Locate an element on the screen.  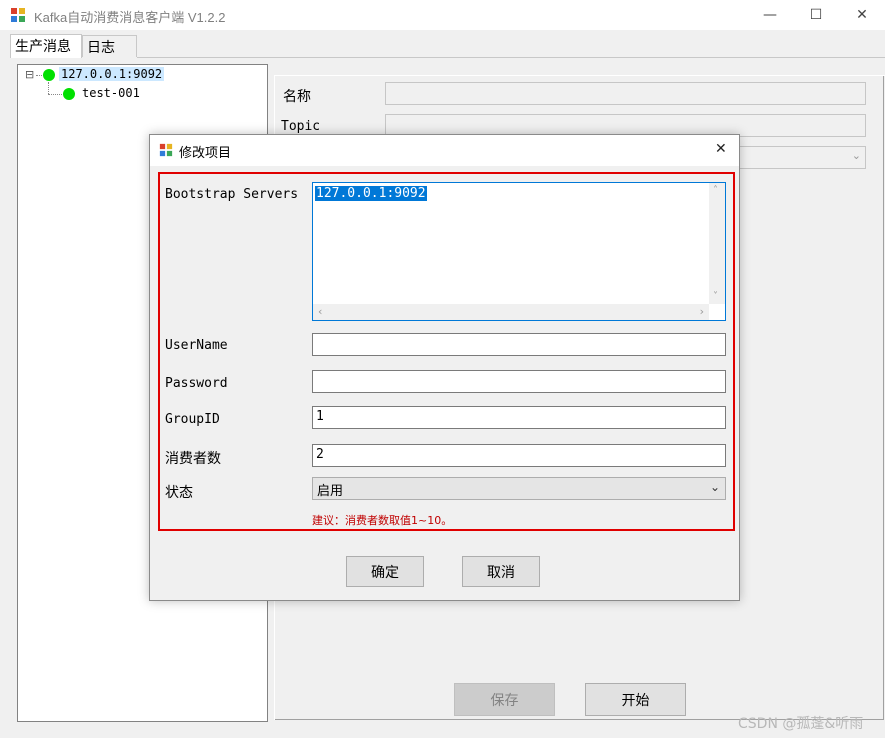
scroll-up-icon: ˄ is located at coordinates (715, 190).